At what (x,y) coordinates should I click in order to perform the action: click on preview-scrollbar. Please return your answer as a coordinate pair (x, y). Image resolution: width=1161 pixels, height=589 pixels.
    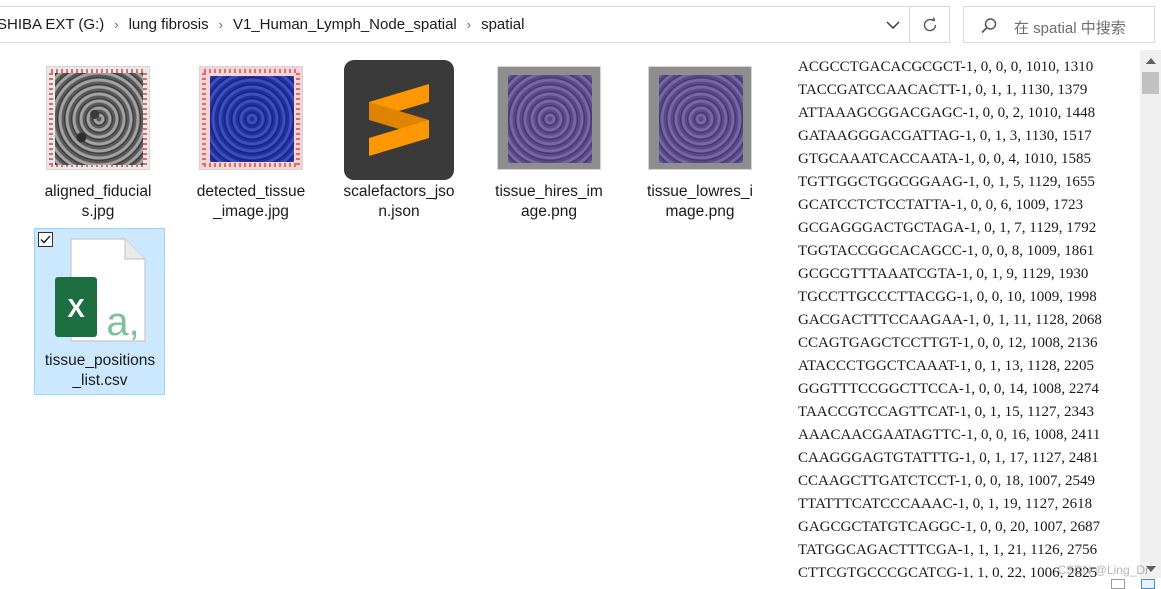
    Looking at the image, I should click on (1150, 314).